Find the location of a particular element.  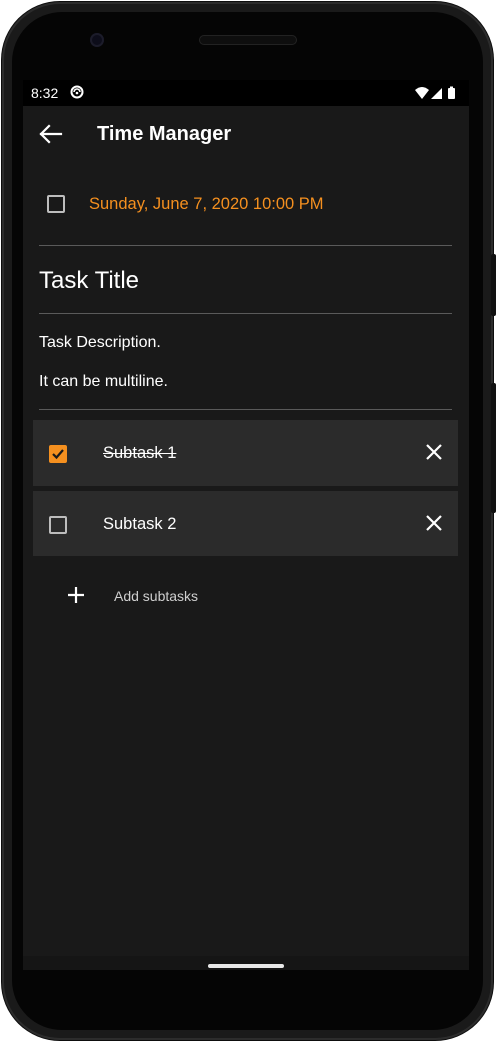

add-subtasks-button: Add subtasks is located at coordinates (246, 598).